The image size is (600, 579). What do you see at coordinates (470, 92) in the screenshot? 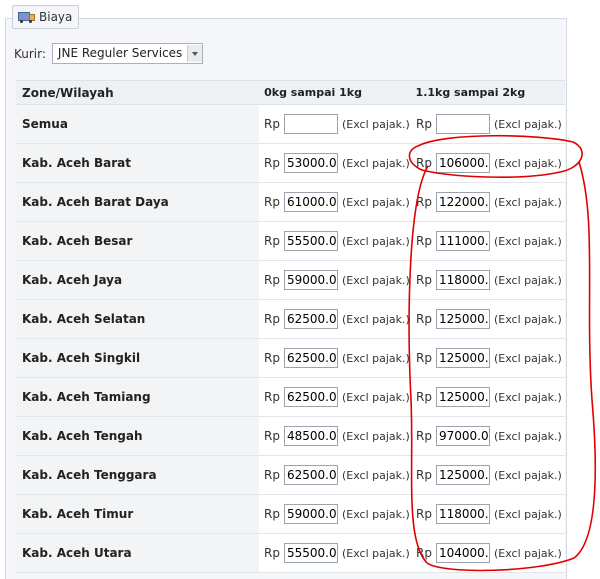
I see `header-1-2kg: 1.1kg sampai 2kg` at bounding box center [470, 92].